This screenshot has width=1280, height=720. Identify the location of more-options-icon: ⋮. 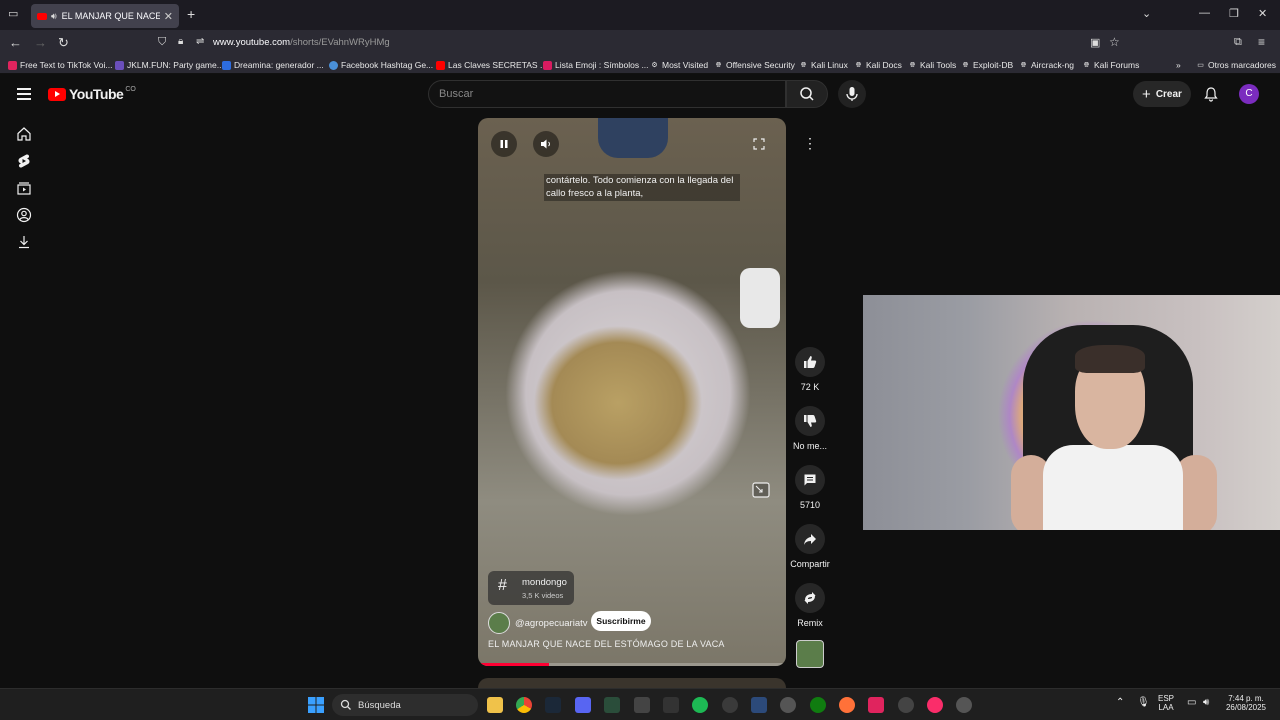
(810, 143).